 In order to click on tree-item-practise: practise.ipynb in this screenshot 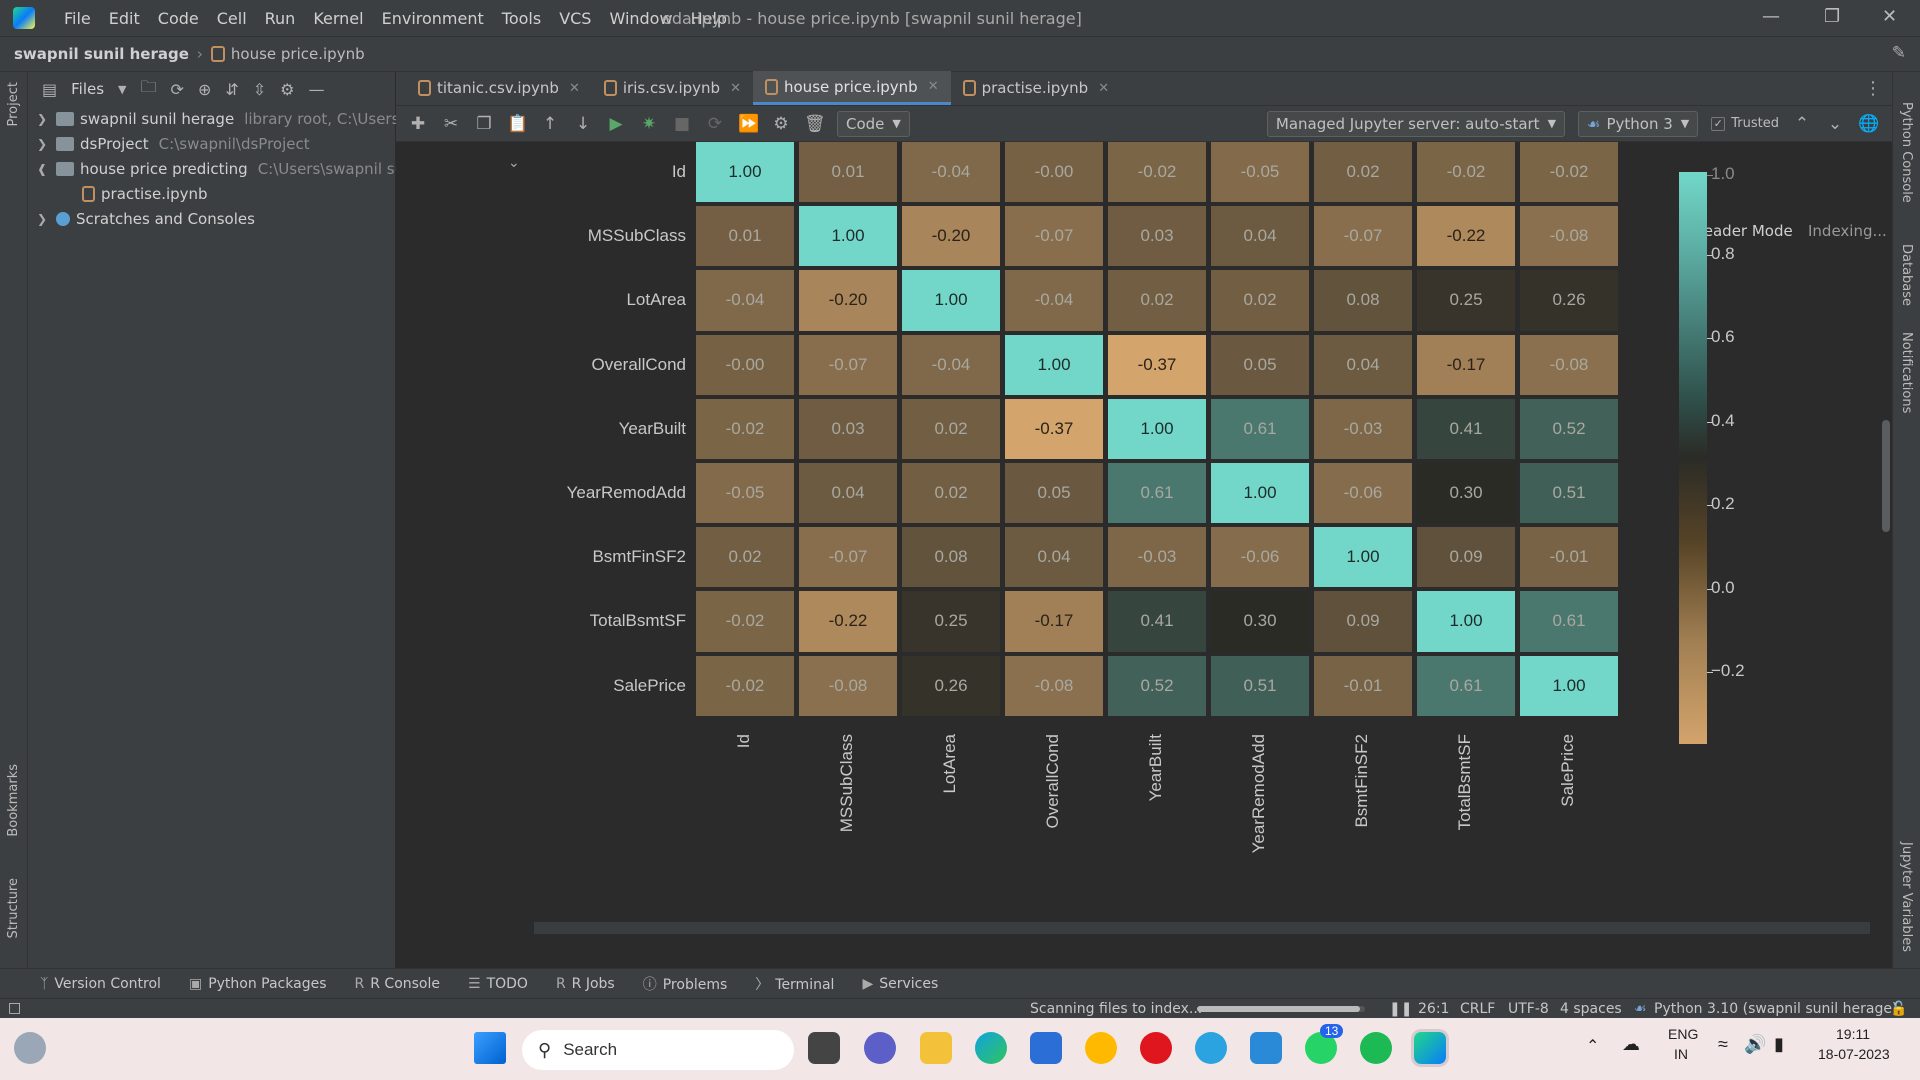, I will do `click(145, 193)`.